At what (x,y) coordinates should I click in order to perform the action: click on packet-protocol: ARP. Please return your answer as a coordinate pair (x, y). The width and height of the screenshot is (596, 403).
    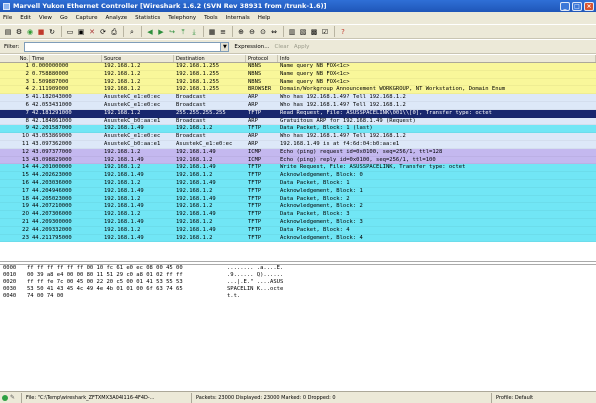
    Looking at the image, I should click on (253, 120).